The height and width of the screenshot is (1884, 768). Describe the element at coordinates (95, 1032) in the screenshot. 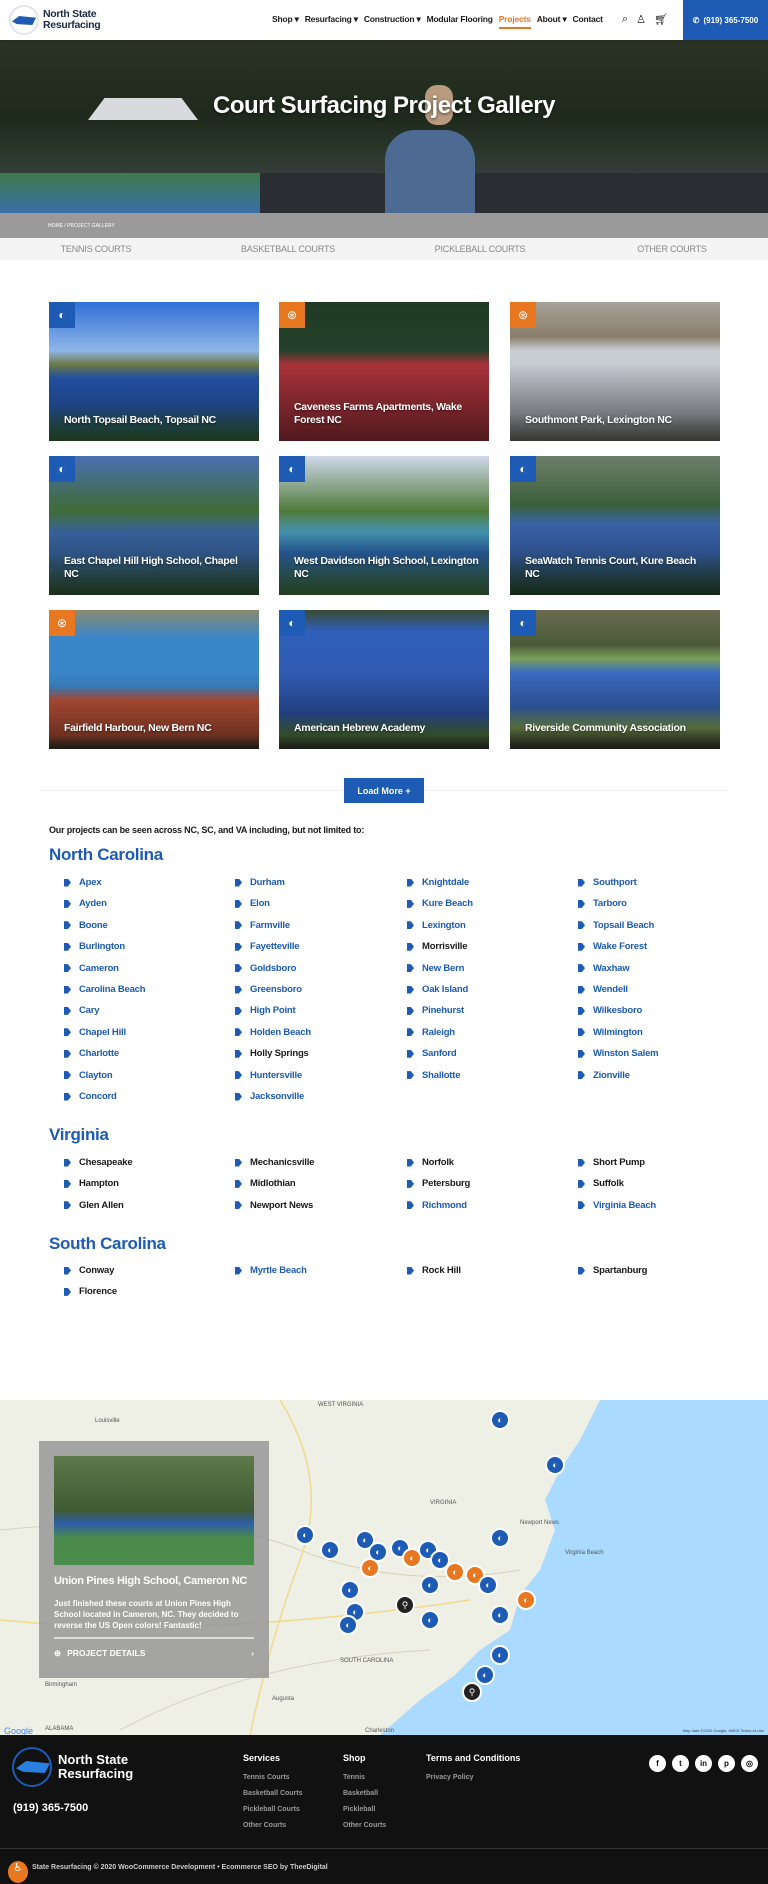

I see `city-link: Chapel Hill` at that location.